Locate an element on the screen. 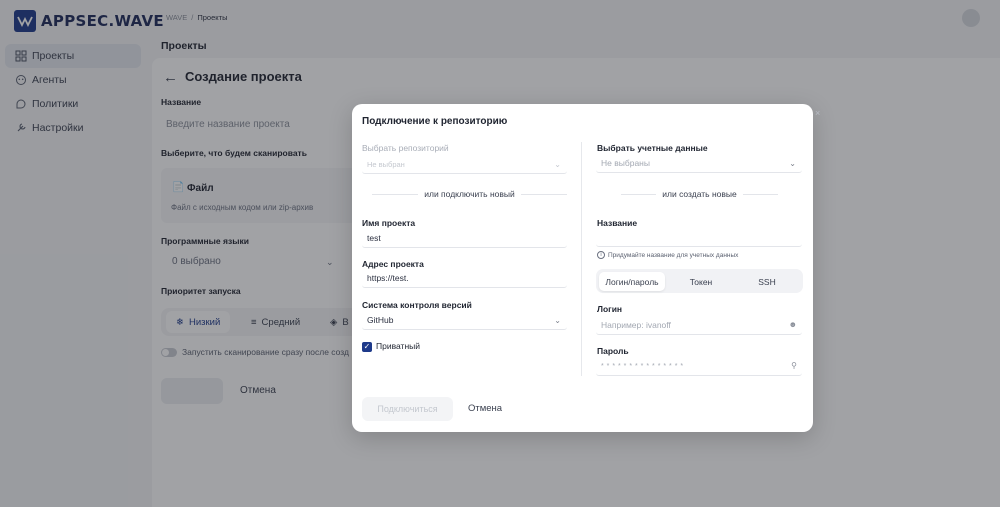  cred-name-input is located at coordinates (699, 237).